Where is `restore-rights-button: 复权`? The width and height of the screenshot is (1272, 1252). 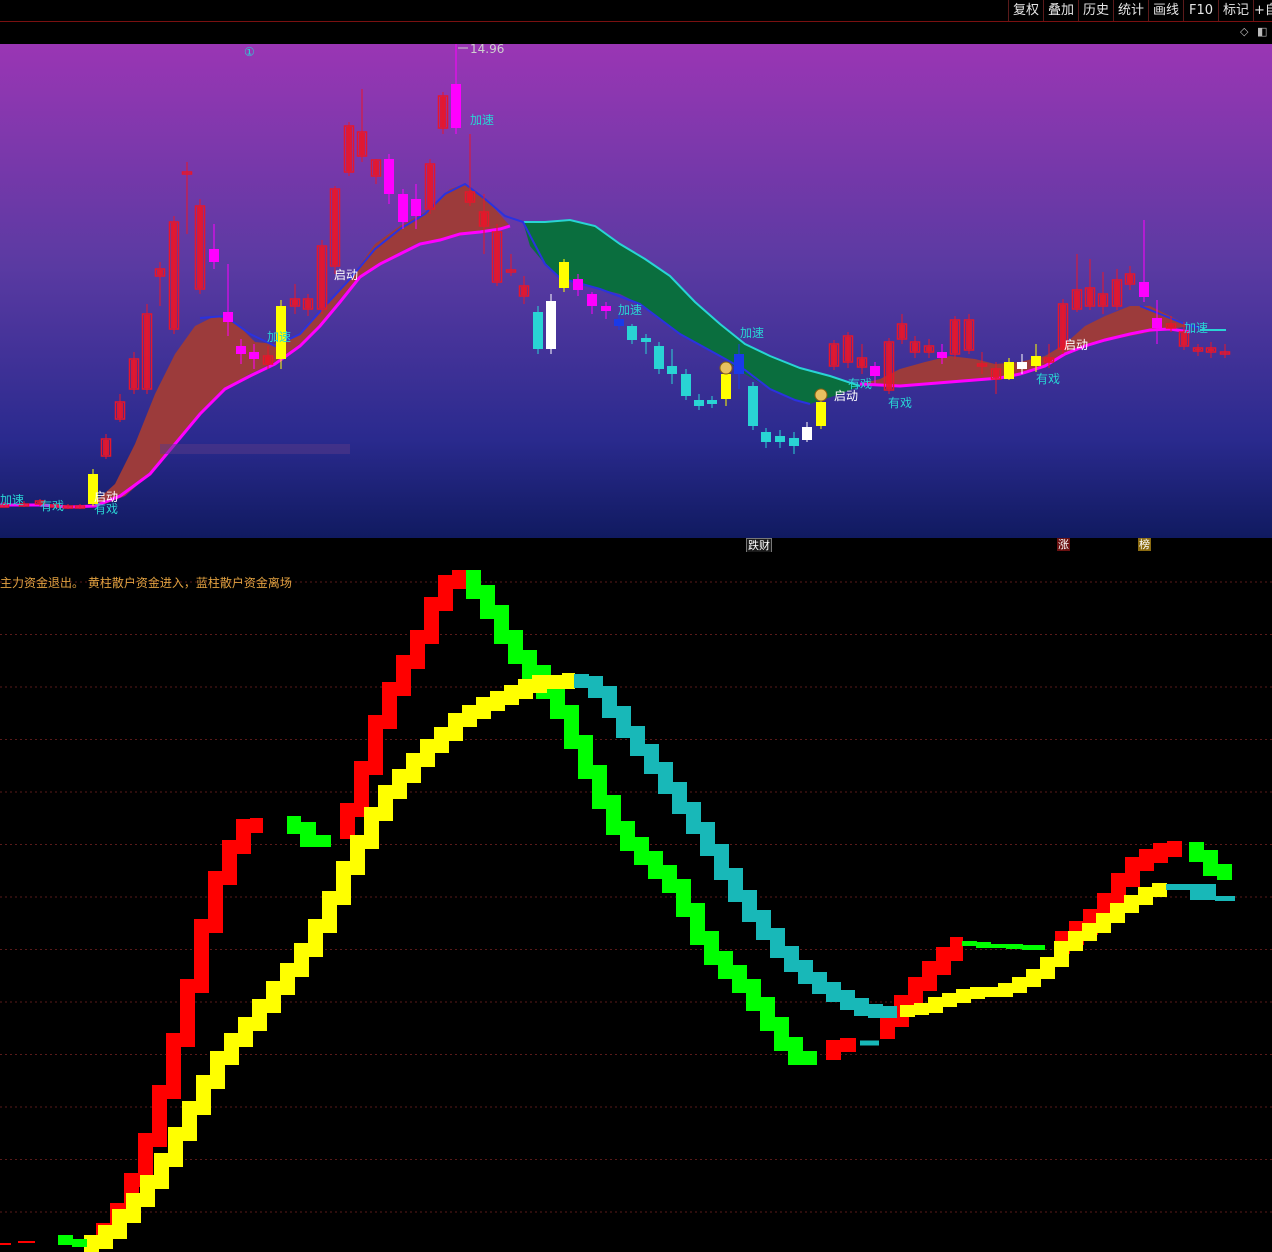 restore-rights-button: 复权 is located at coordinates (1025, 10).